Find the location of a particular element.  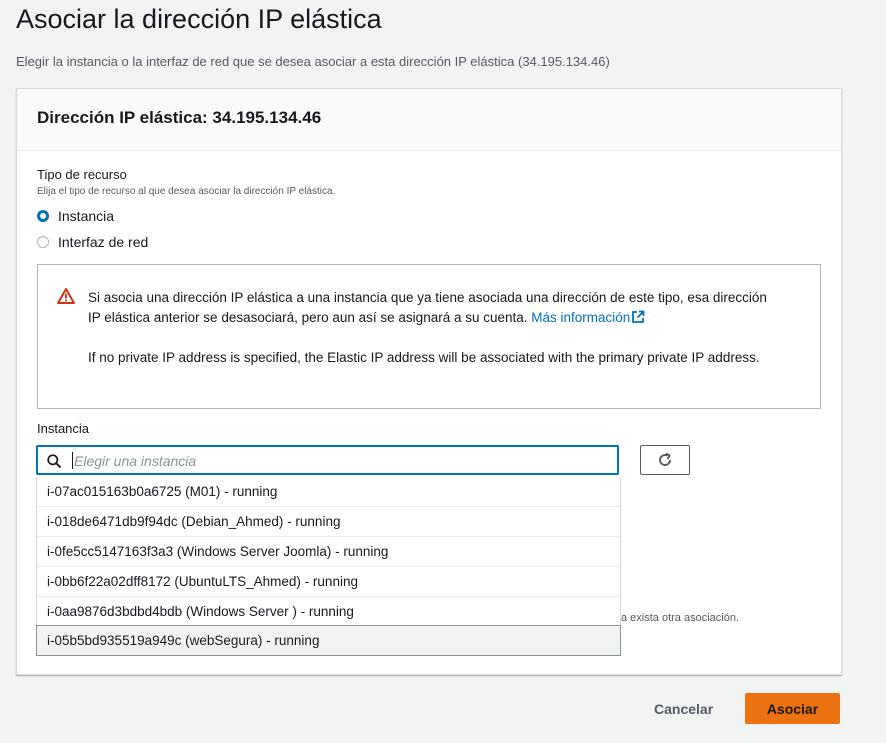

radio-instancia-label: Instancia is located at coordinates (86, 216).